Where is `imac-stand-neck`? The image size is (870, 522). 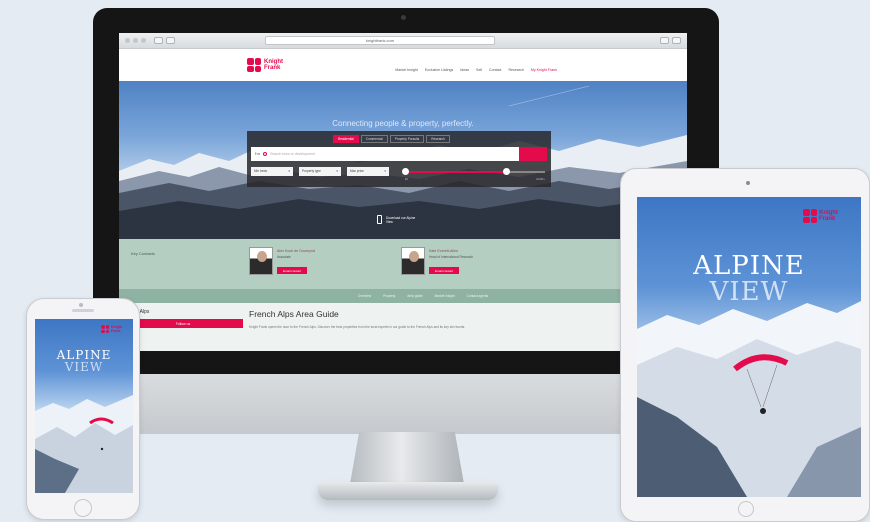
imac-stand-neck is located at coordinates (407, 458).